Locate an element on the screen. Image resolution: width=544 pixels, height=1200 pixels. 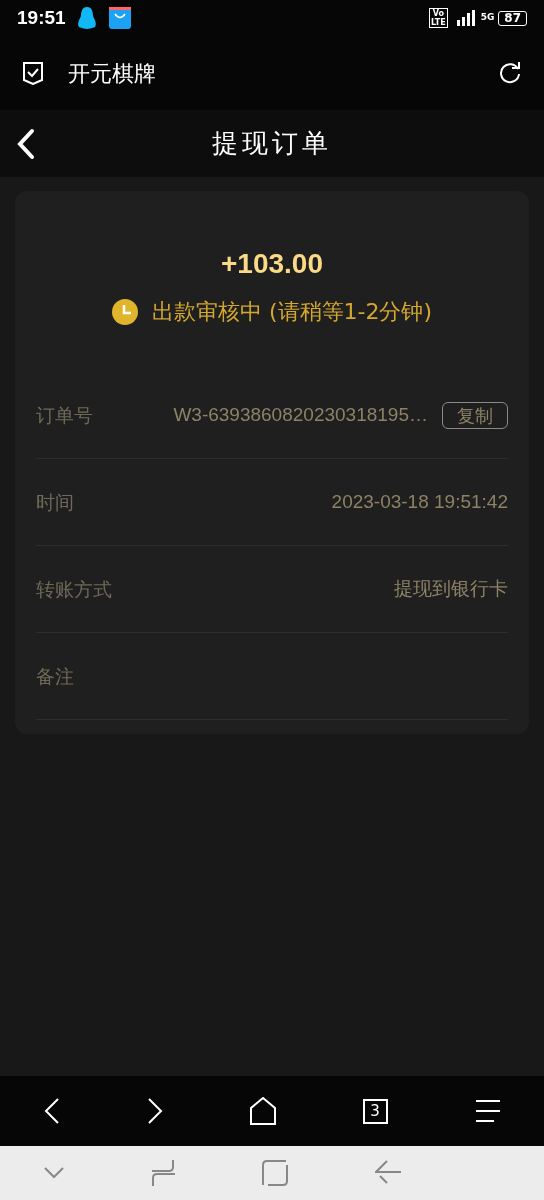
forward-icon is located at coordinates (154, 1111).